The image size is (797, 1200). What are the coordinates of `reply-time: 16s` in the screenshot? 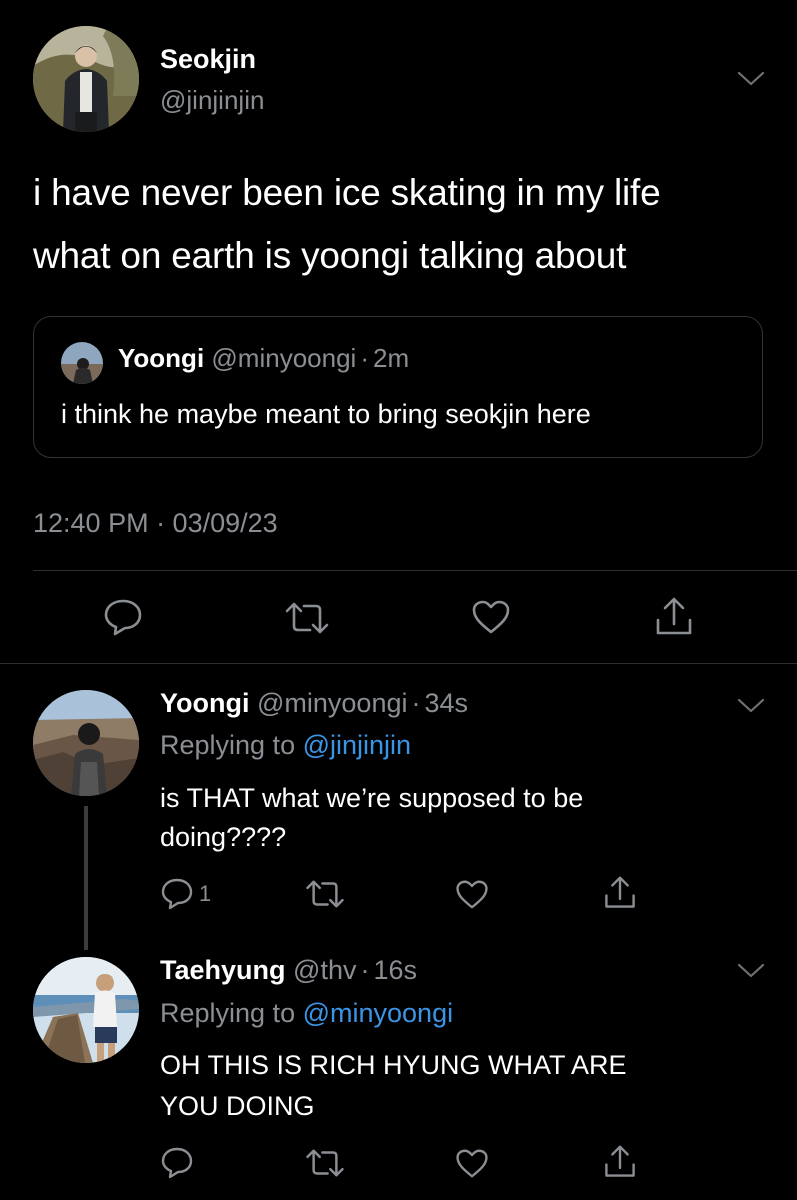 It's located at (395, 970).